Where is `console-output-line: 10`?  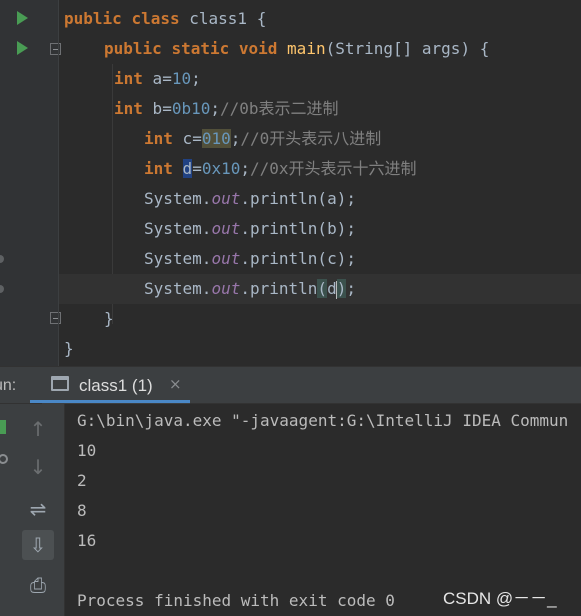
console-output-line: 10 is located at coordinates (87, 450).